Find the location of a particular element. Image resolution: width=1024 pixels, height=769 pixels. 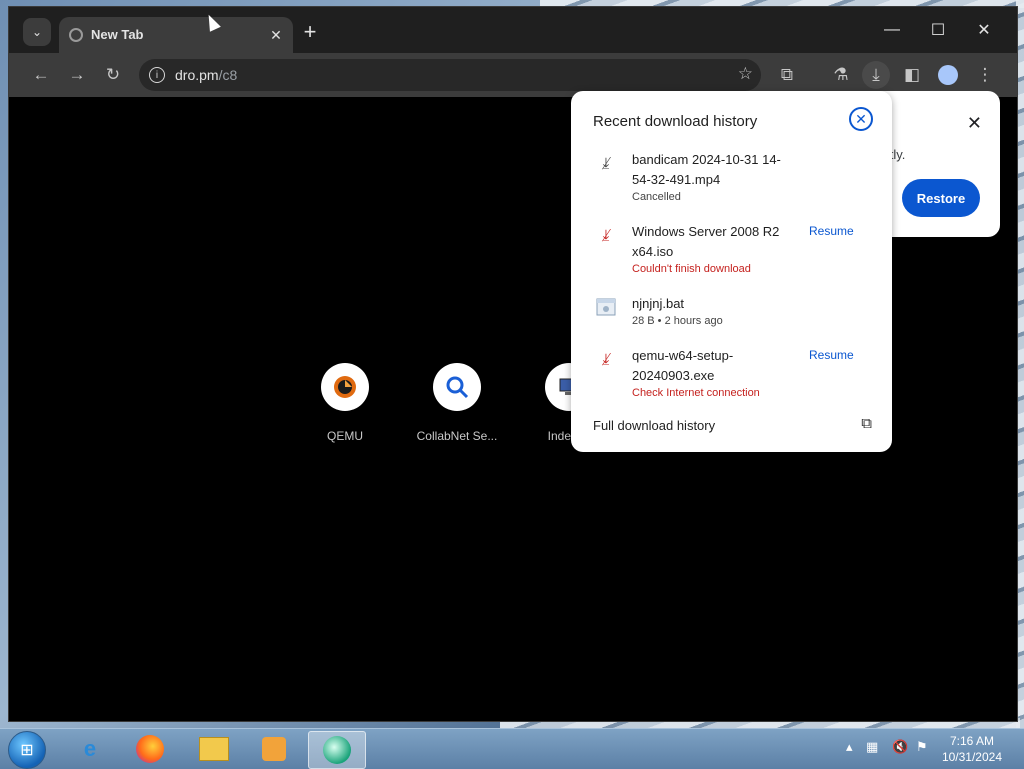

back-button: ← is located at coordinates (41, 75).